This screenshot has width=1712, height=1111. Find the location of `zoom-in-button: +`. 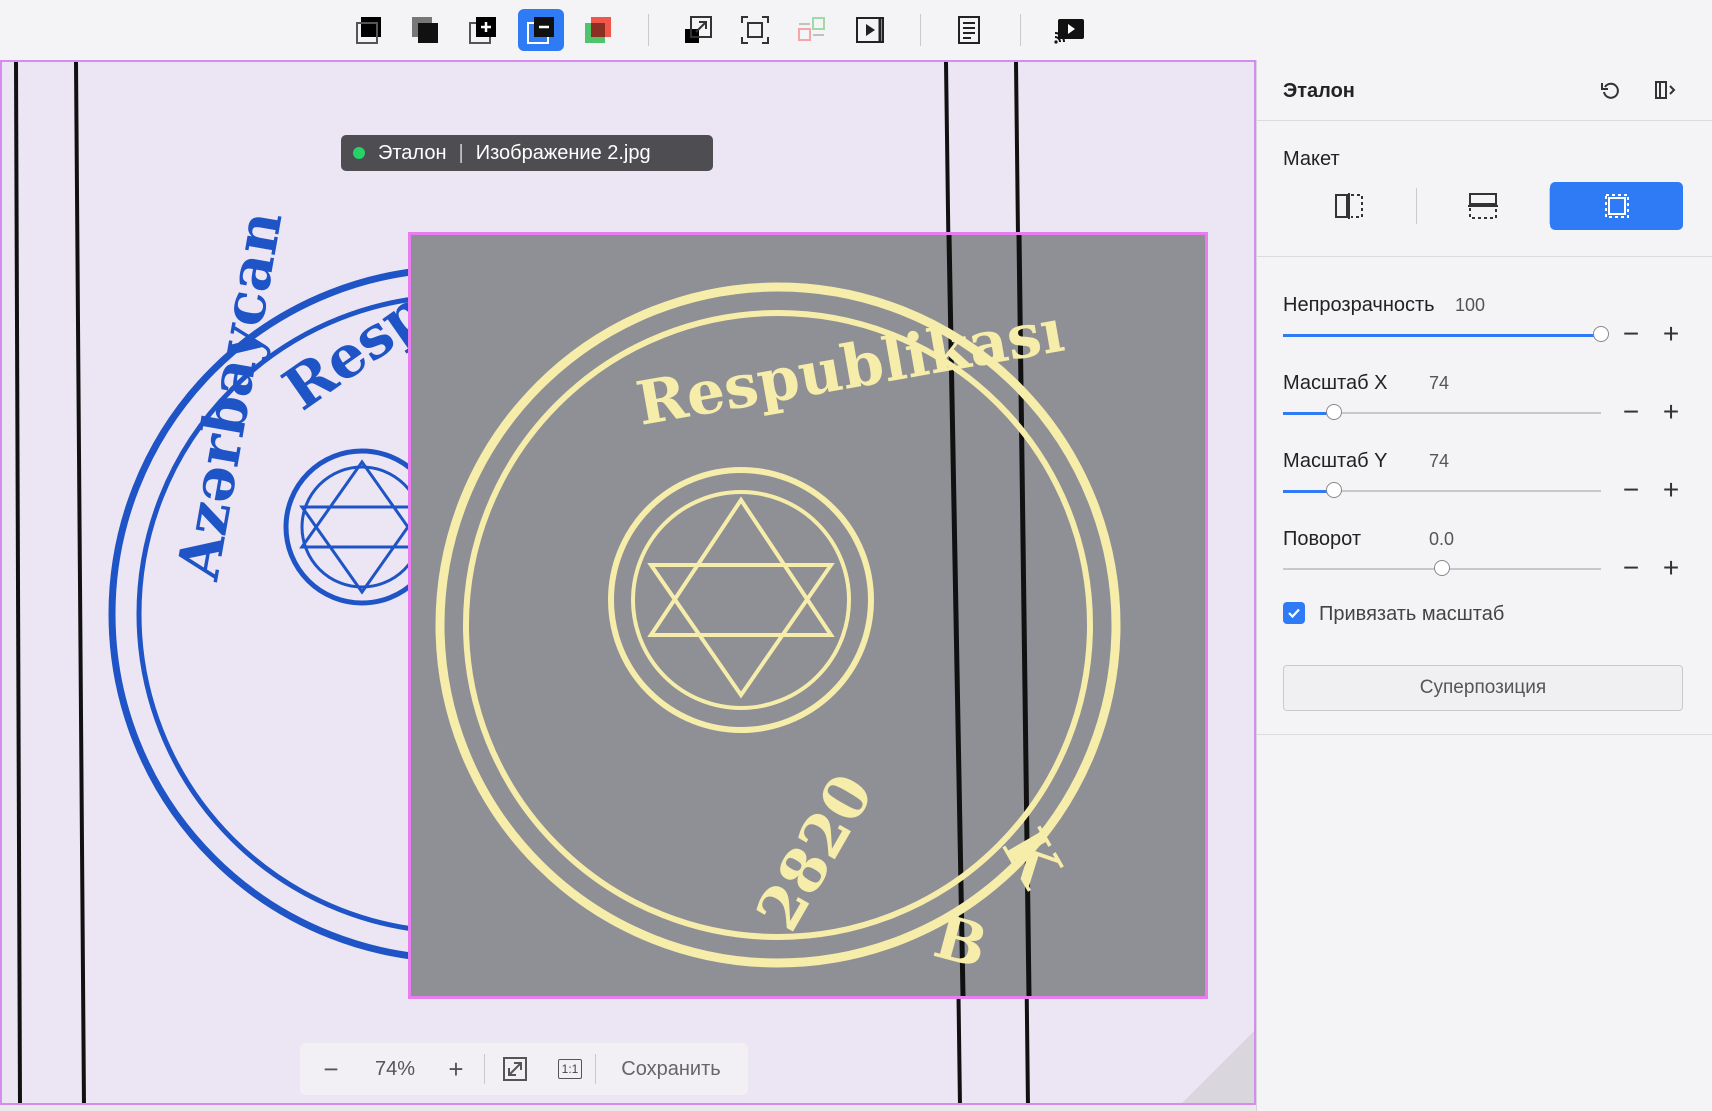

zoom-in-button: + is located at coordinates (456, 1069).